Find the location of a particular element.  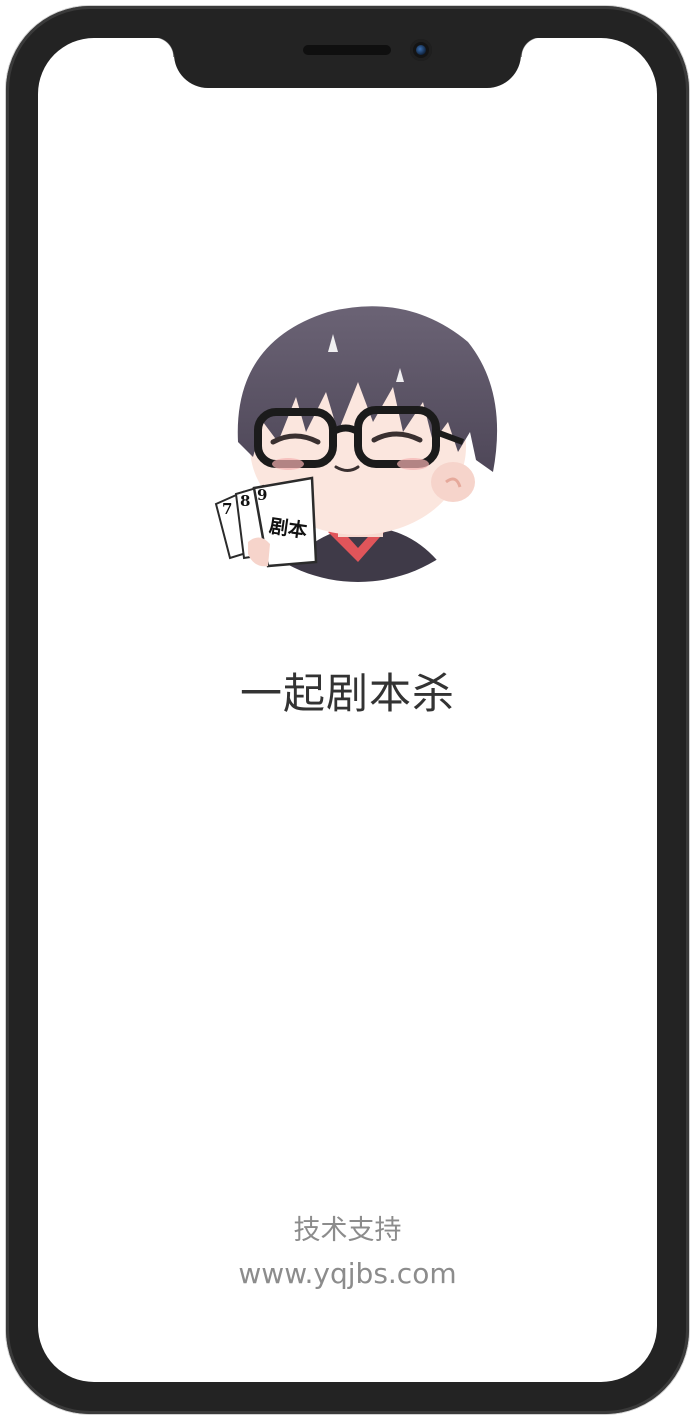

tech-support-label: 技术支持 is located at coordinates (347, 1230).